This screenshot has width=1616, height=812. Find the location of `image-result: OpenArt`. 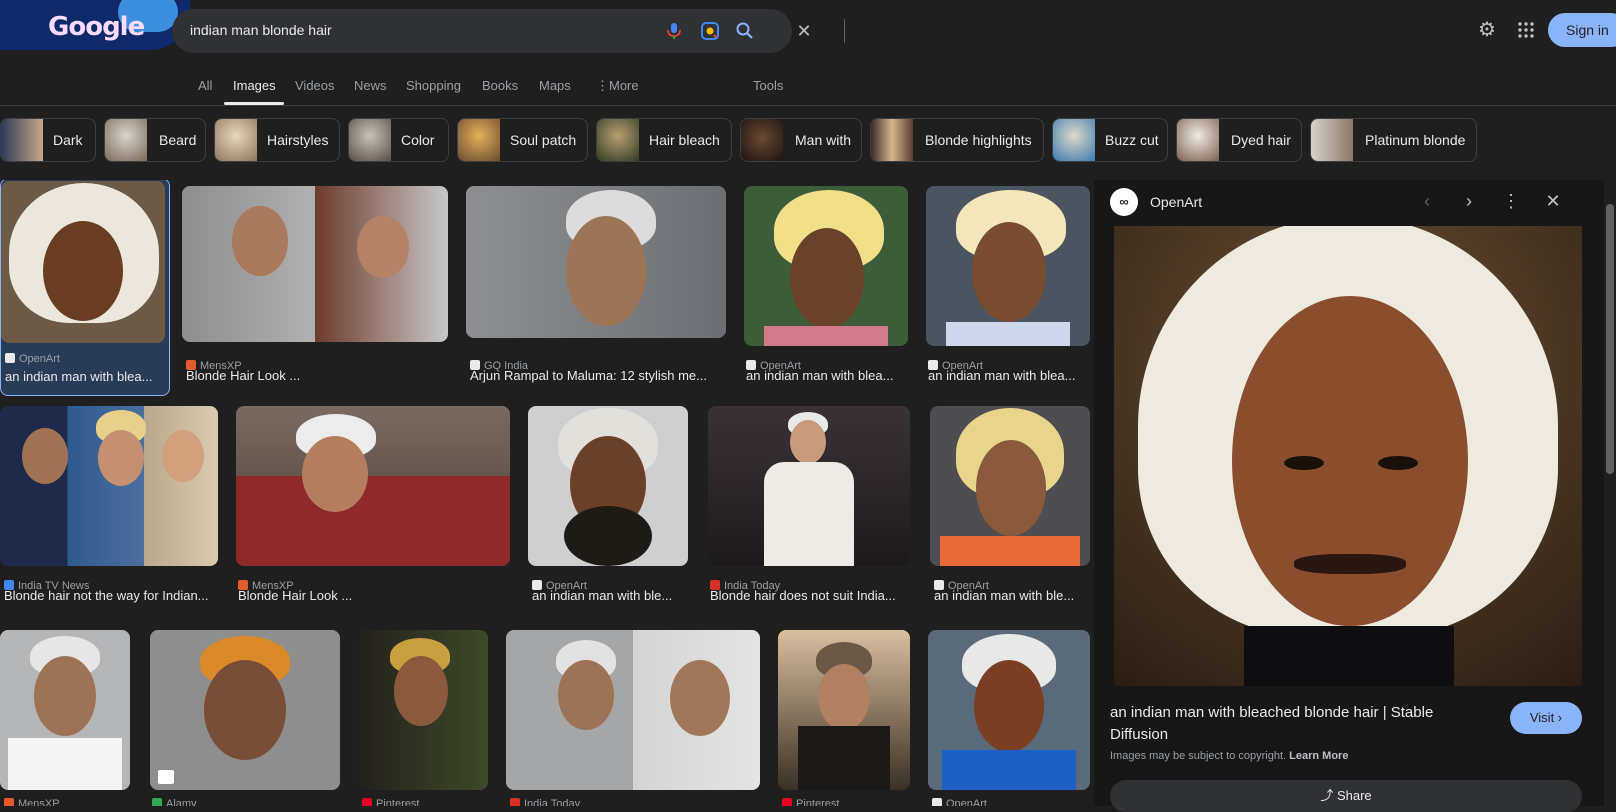

image-result: OpenArt is located at coordinates (1011, 718).